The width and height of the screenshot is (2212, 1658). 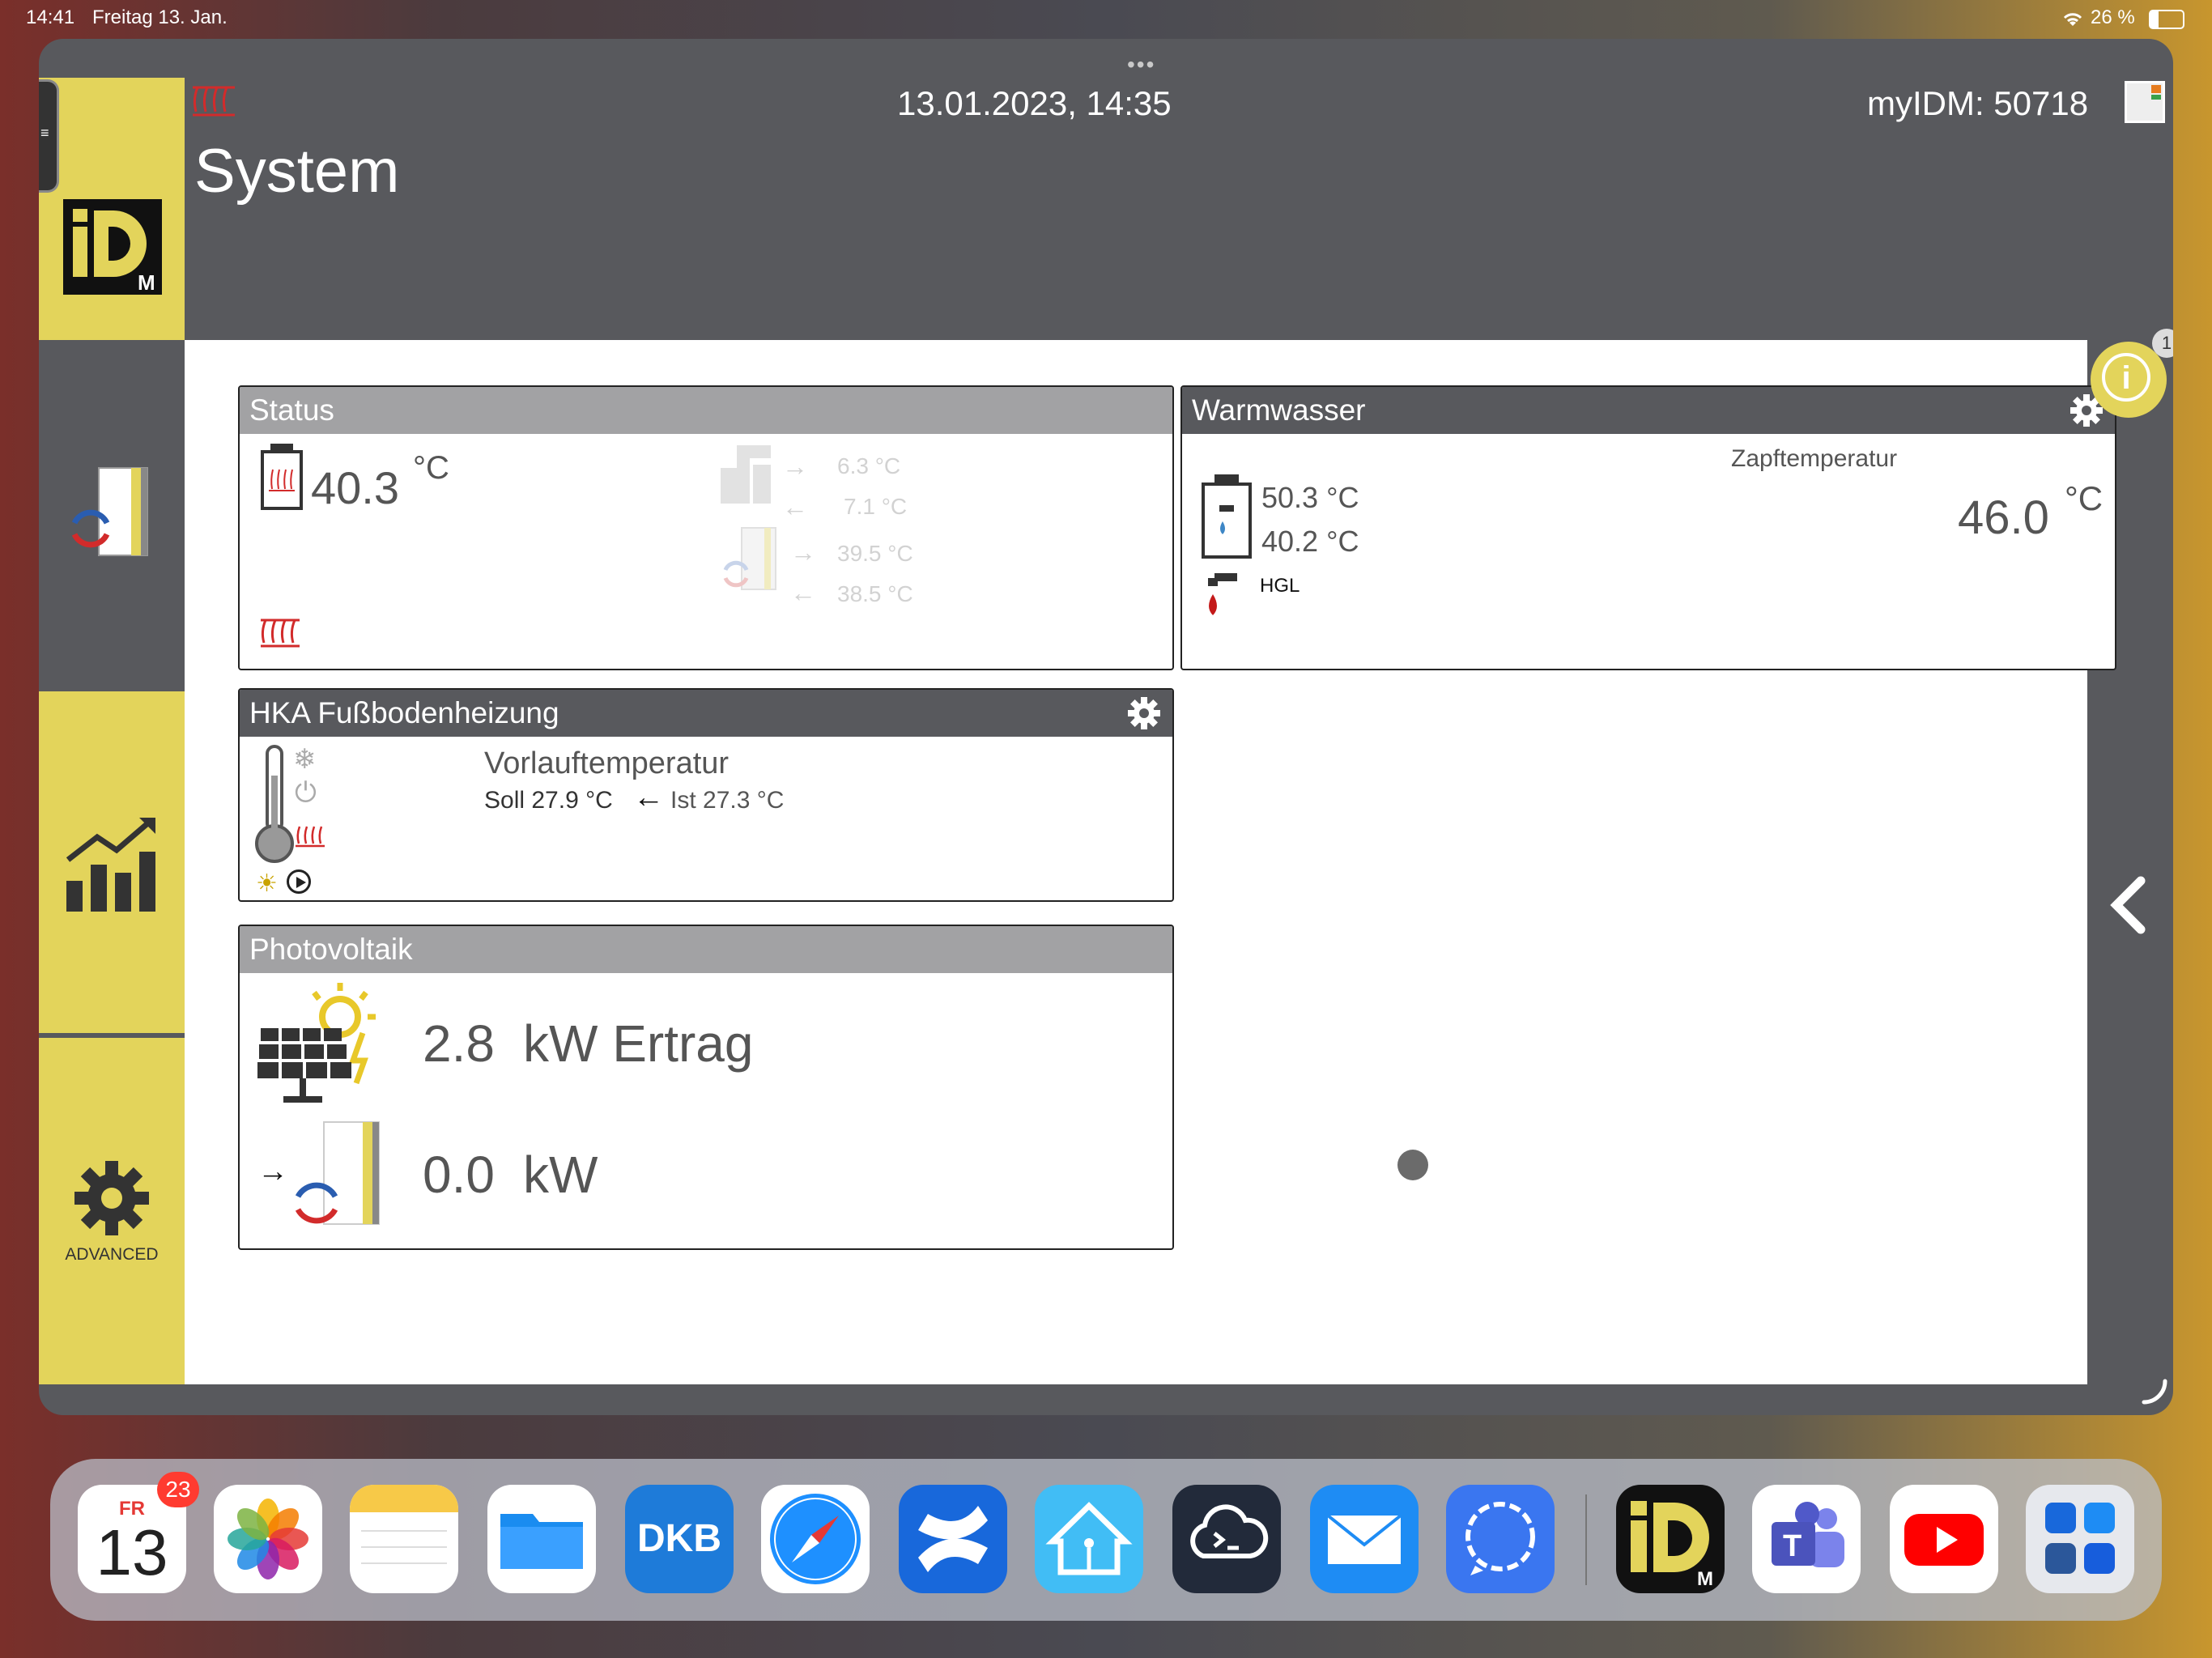 What do you see at coordinates (876, 506) in the screenshot?
I see `source-out-temp: 7.1 °C` at bounding box center [876, 506].